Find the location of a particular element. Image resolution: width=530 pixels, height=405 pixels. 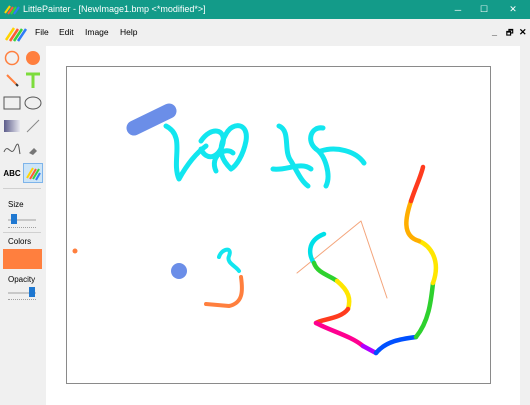

app-icon is located at coordinates (12, 10).